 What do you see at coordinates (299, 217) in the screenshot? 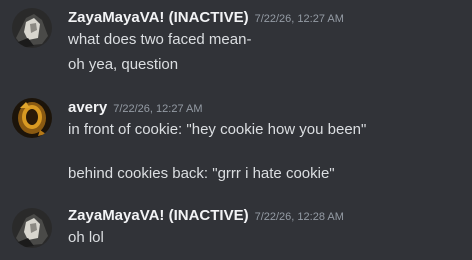
I see `timestamp: 7/22/26, 12:28 AM` at bounding box center [299, 217].